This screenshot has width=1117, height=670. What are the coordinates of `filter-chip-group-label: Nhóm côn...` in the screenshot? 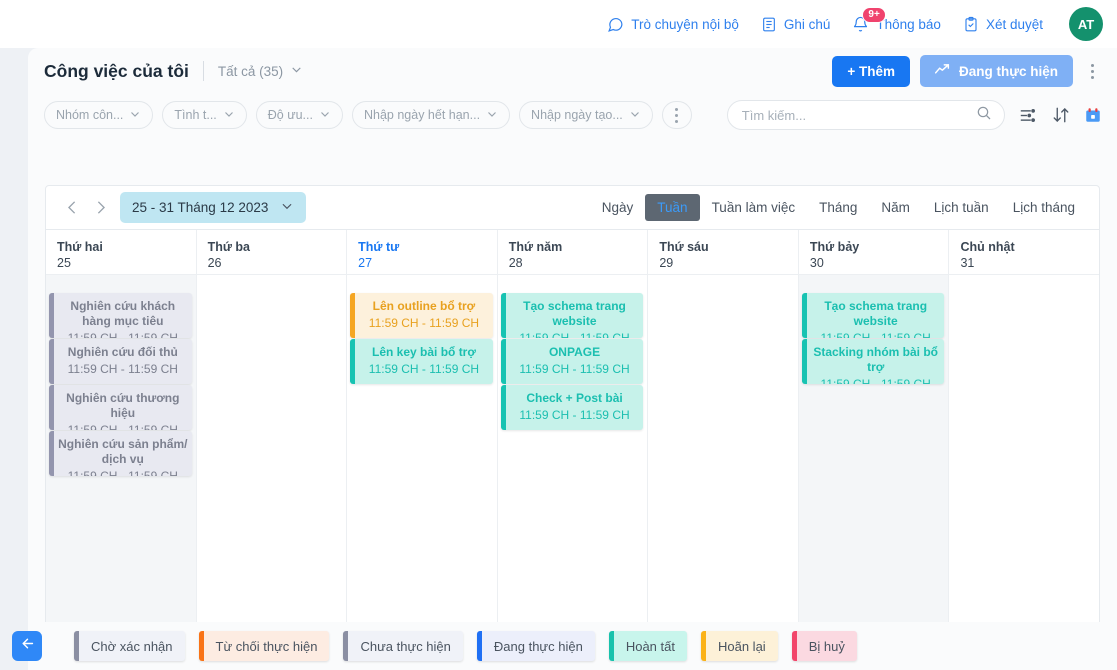 It's located at (90, 115).